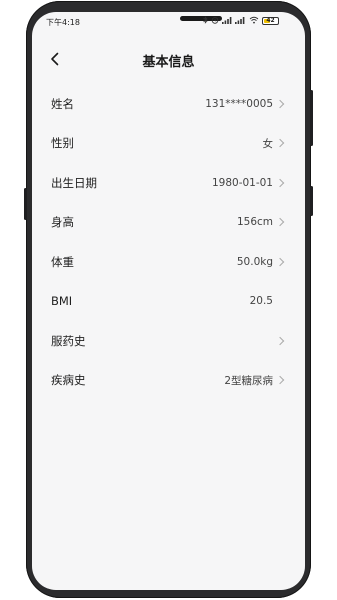  I want to click on row-disease-history: 疾病史 2型糖尿病, so click(168, 381).